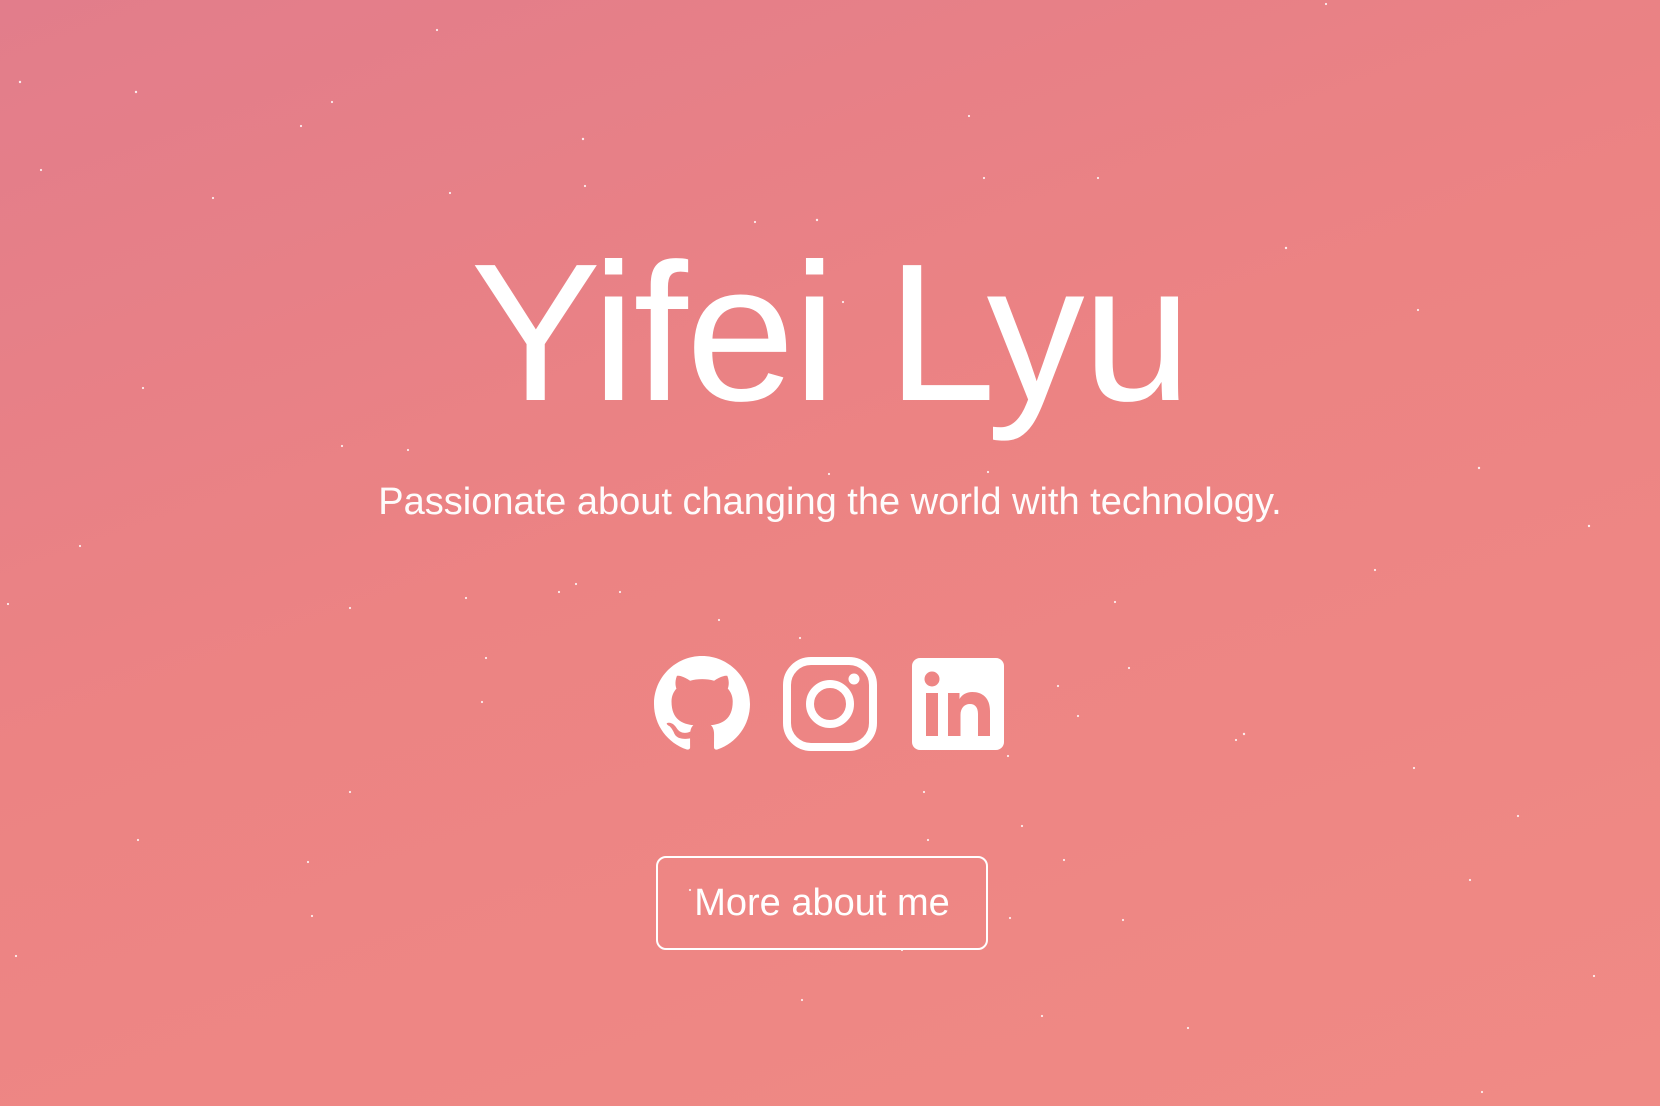 The image size is (1660, 1106). I want to click on github-link, so click(702, 704).